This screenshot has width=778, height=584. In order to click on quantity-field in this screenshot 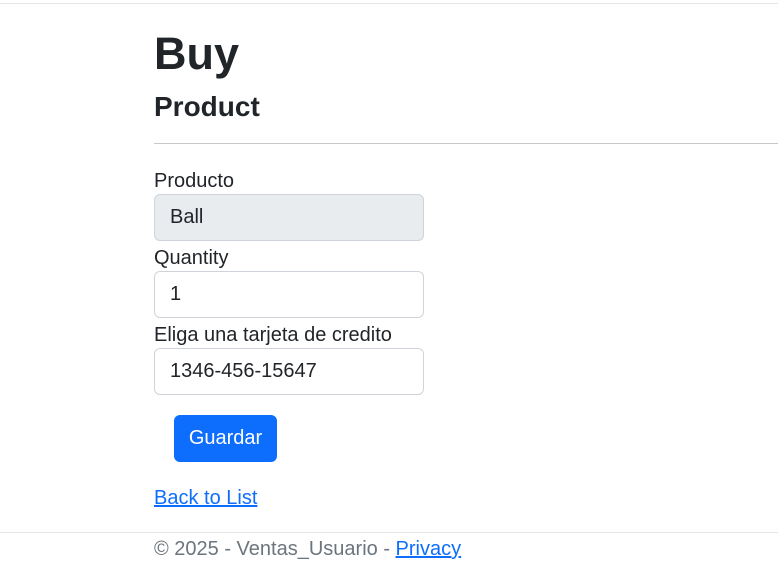, I will do `click(289, 294)`.